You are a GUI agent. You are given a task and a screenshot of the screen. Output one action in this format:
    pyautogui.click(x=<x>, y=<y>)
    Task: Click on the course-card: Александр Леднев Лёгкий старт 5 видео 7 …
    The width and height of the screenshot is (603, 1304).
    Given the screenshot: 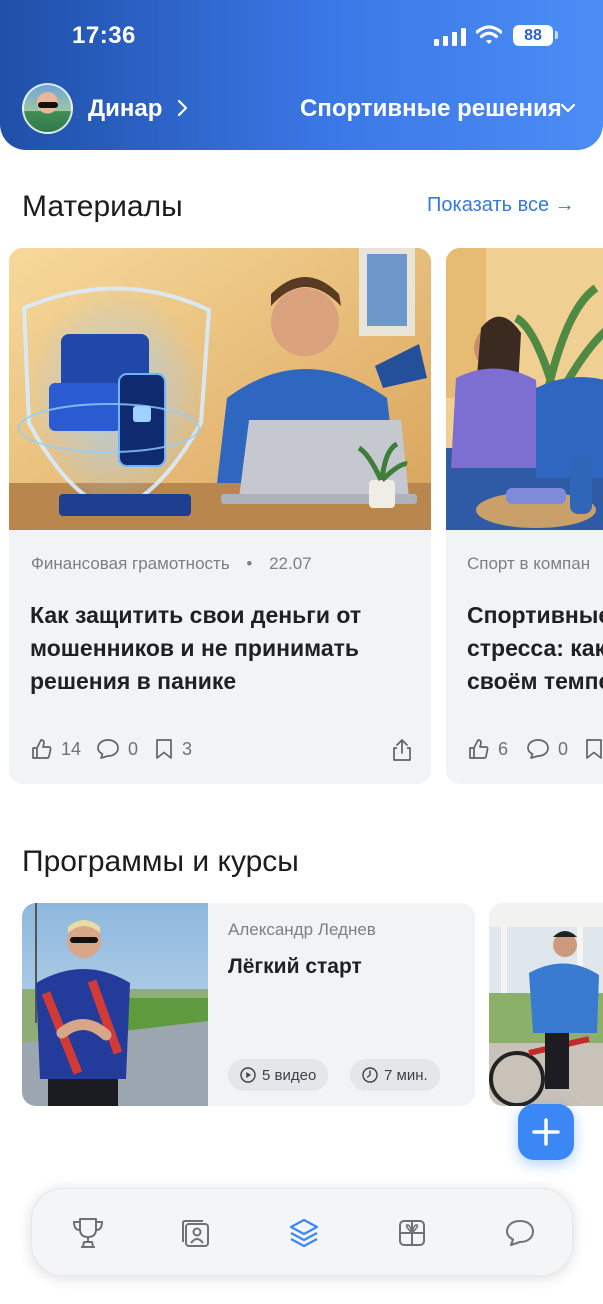 What is the action you would take?
    pyautogui.click(x=248, y=1004)
    